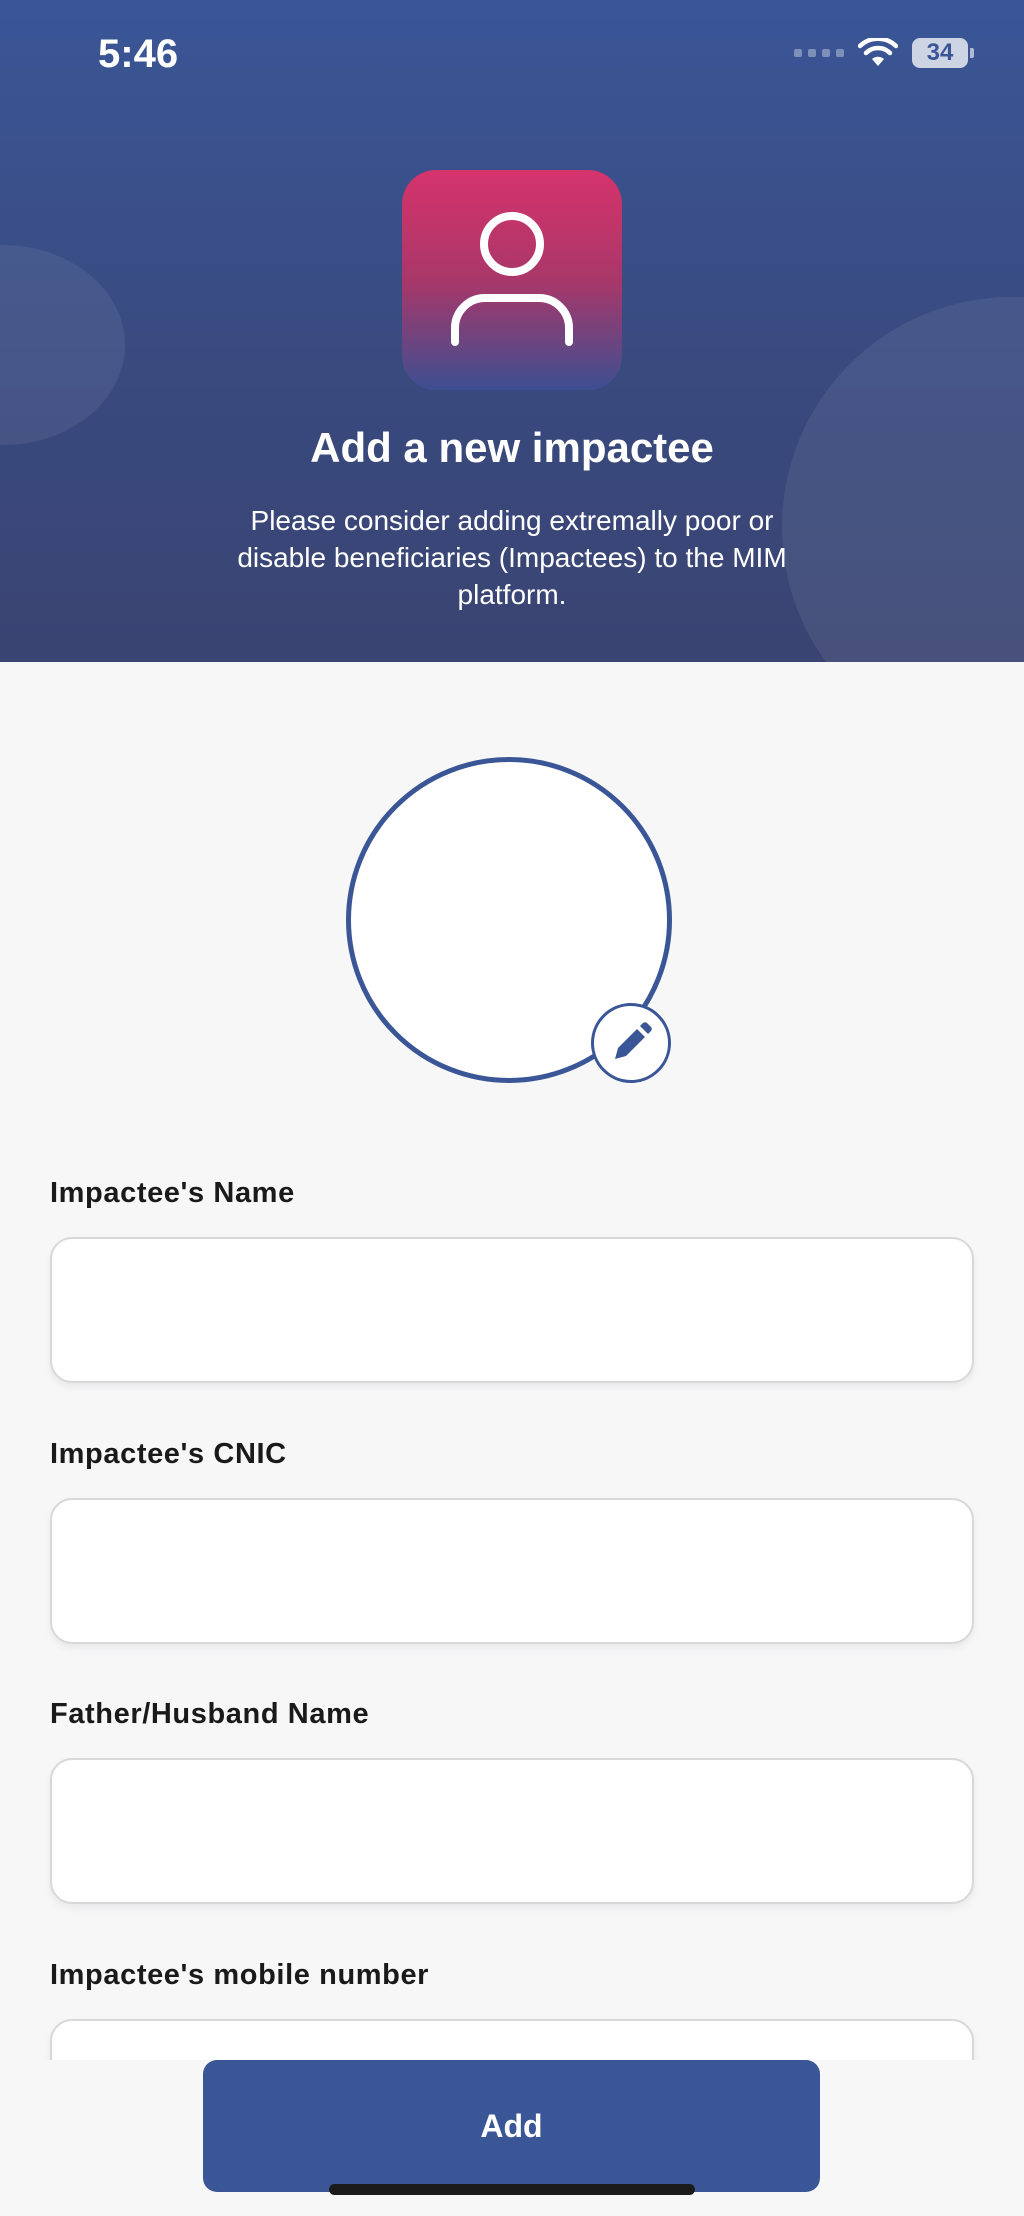  Describe the element at coordinates (210, 1714) in the screenshot. I see `father-husband-name-label: Father/Husband Name` at that location.